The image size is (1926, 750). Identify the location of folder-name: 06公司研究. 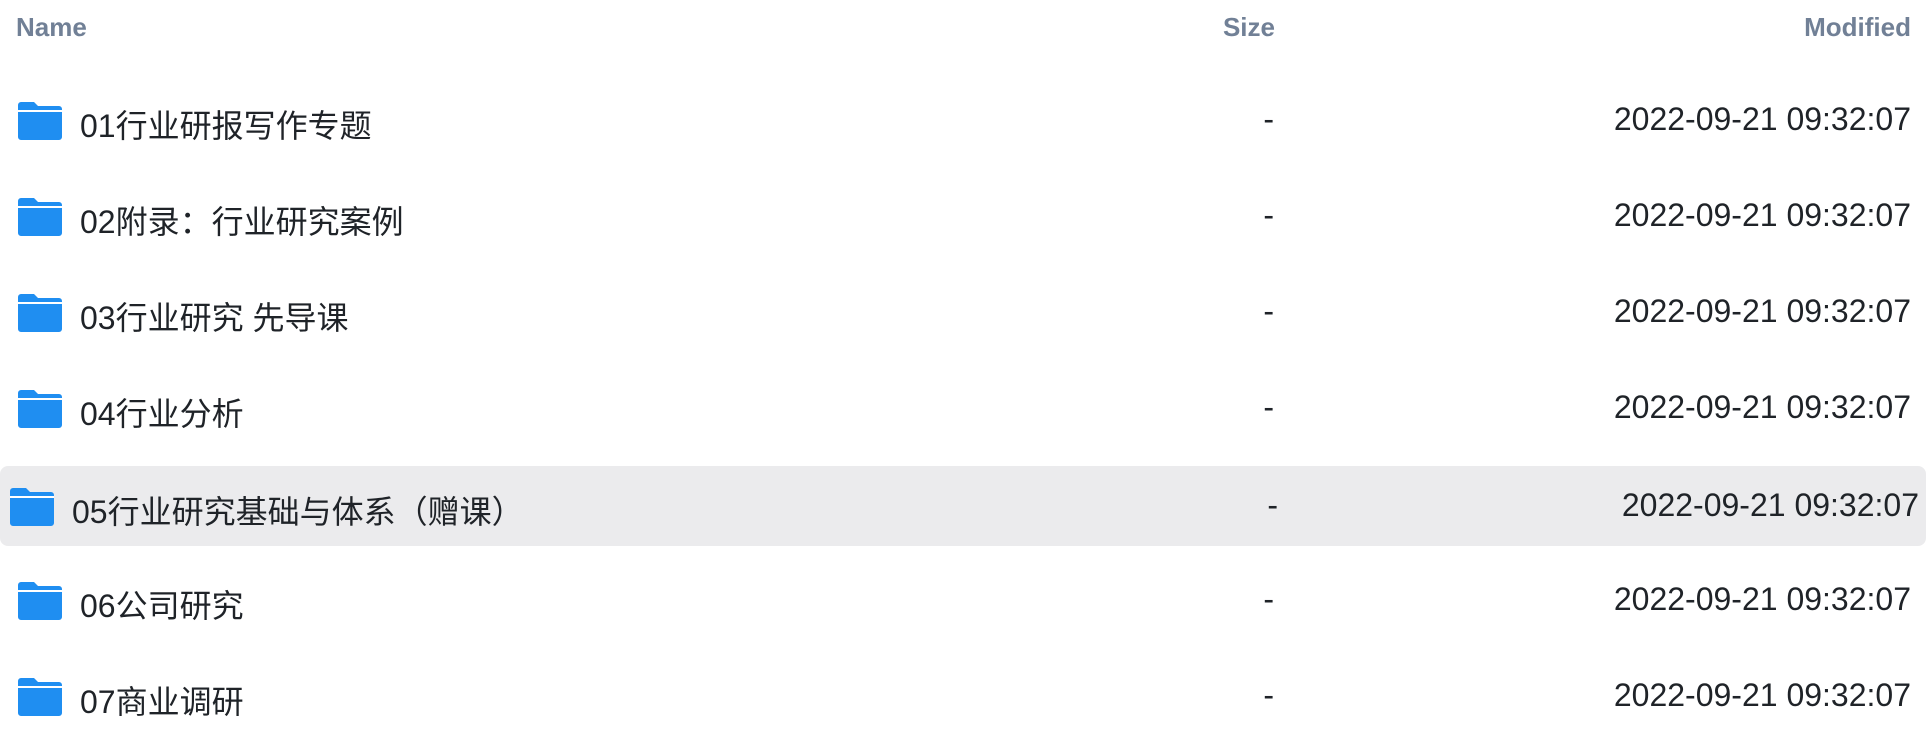
(162, 606).